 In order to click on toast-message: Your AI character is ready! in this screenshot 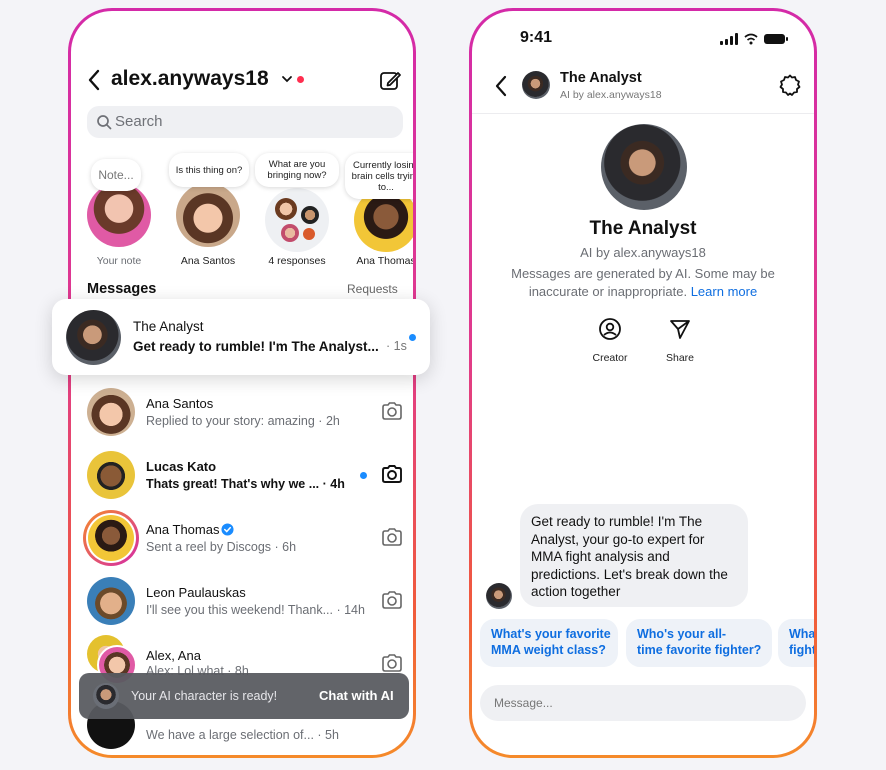, I will do `click(204, 696)`.